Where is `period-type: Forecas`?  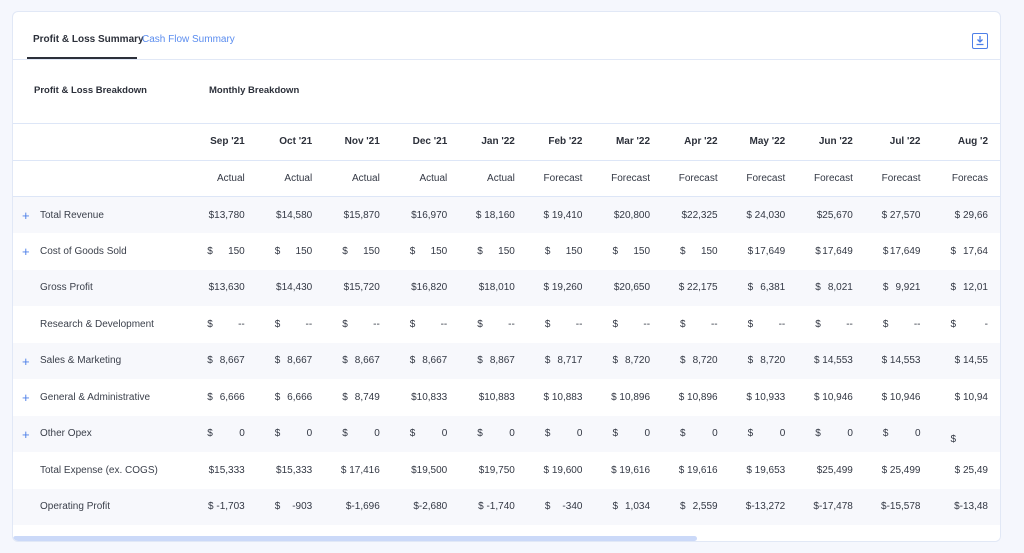
period-type: Forecas is located at coordinates (966, 178).